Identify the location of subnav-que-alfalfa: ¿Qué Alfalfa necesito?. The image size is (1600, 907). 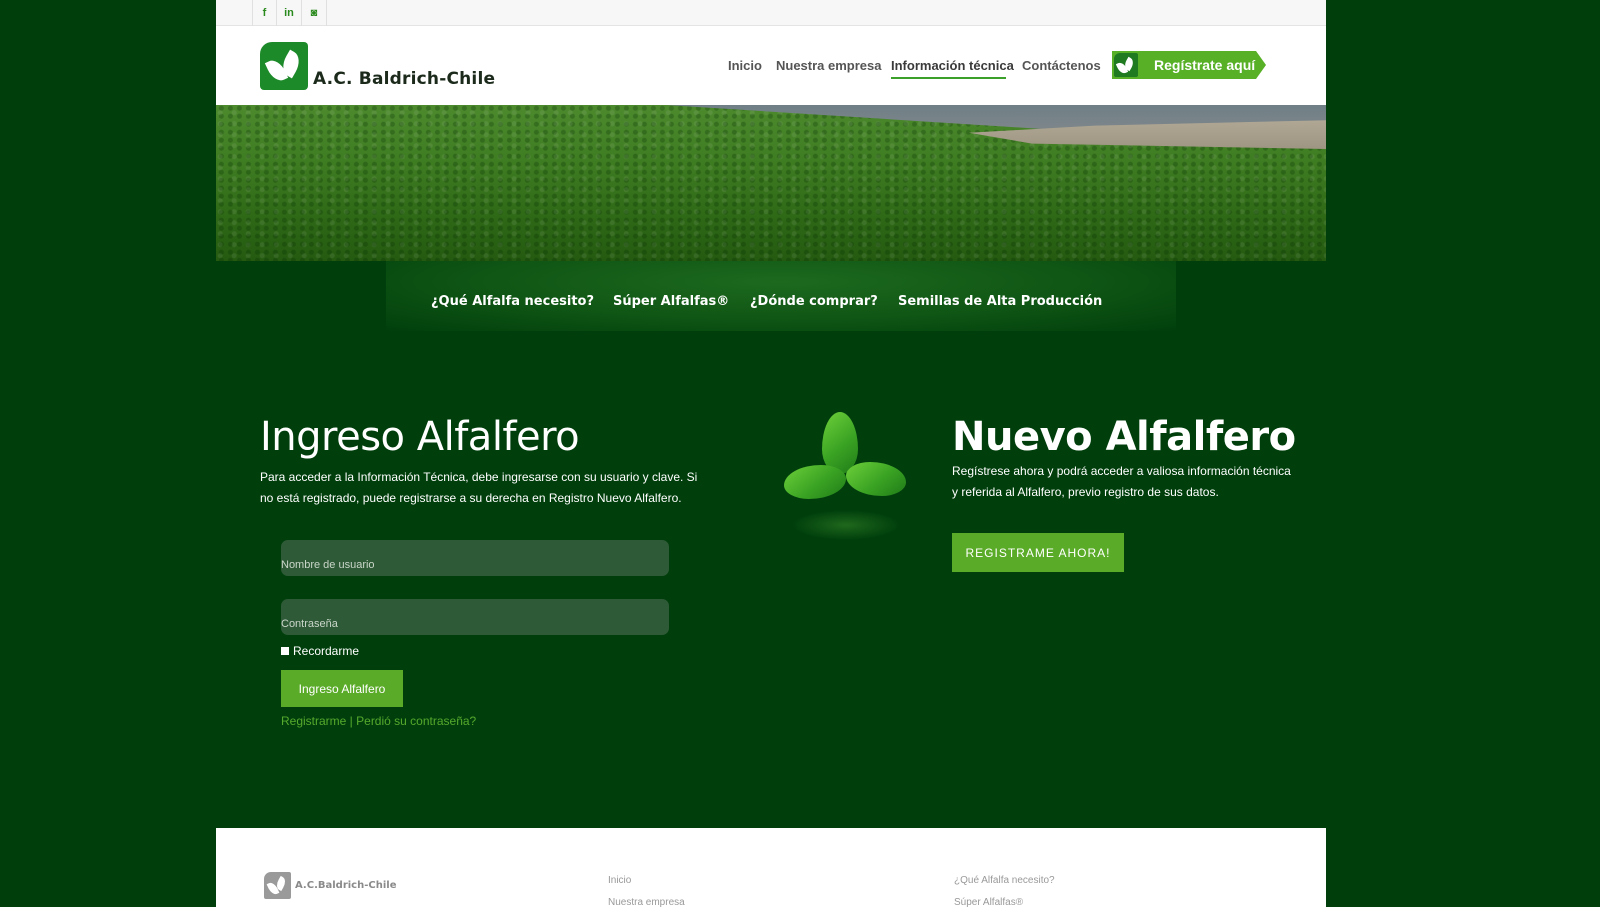
(512, 301).